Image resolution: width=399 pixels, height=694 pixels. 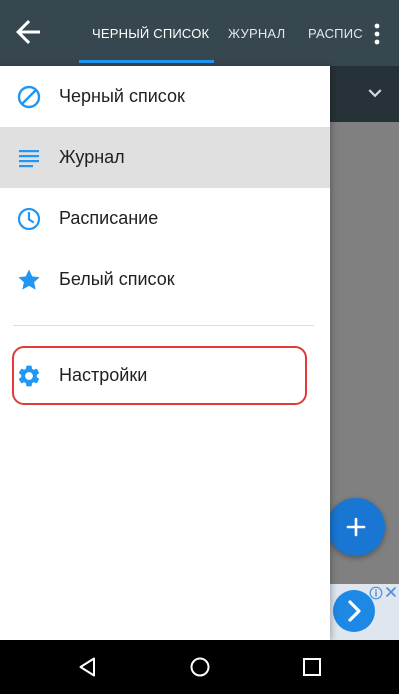 I want to click on clock-icon, so click(x=29, y=219).